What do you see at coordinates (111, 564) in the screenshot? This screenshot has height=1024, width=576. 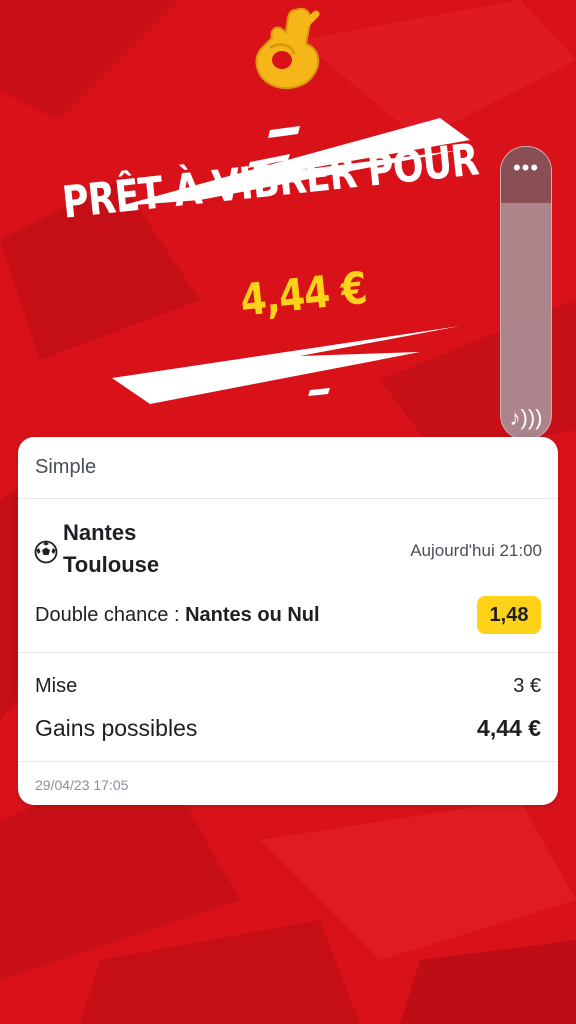 I see `team-away: Toulouse` at bounding box center [111, 564].